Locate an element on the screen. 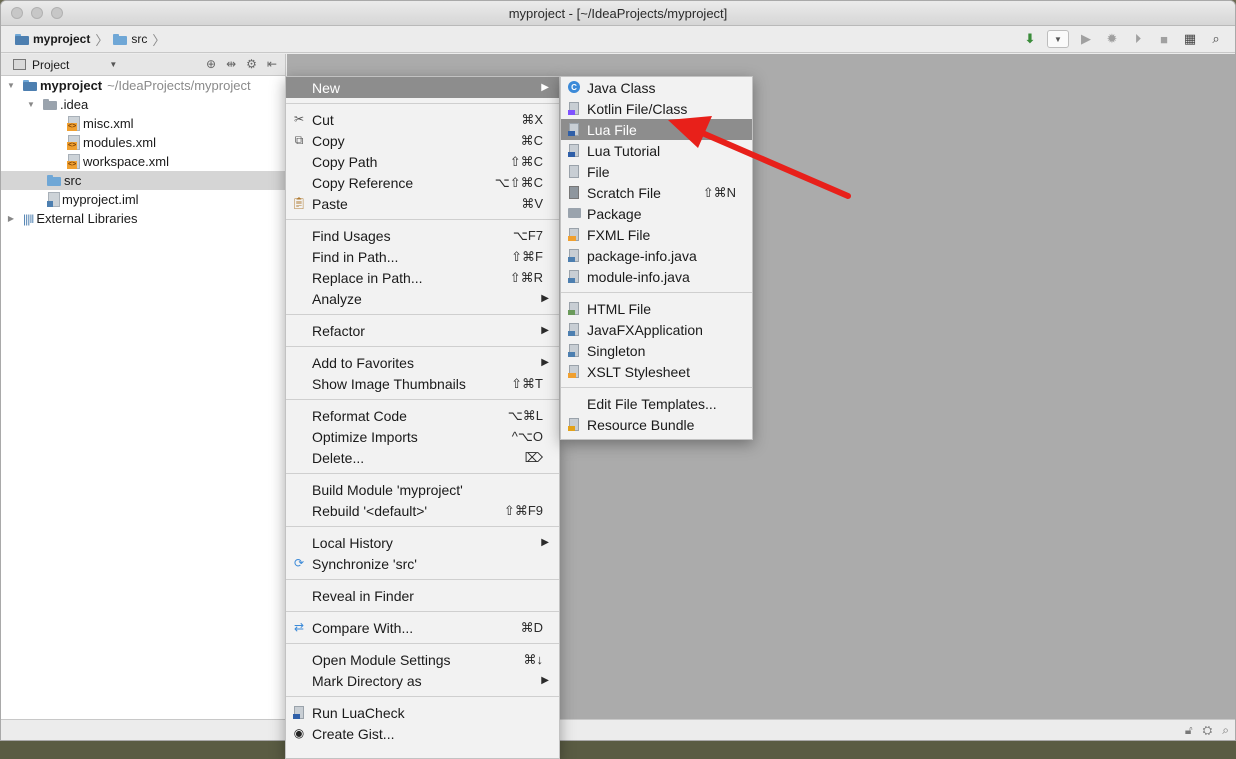 The width and height of the screenshot is (1236, 759). tree-node-file: modules.xml is located at coordinates (143, 142).